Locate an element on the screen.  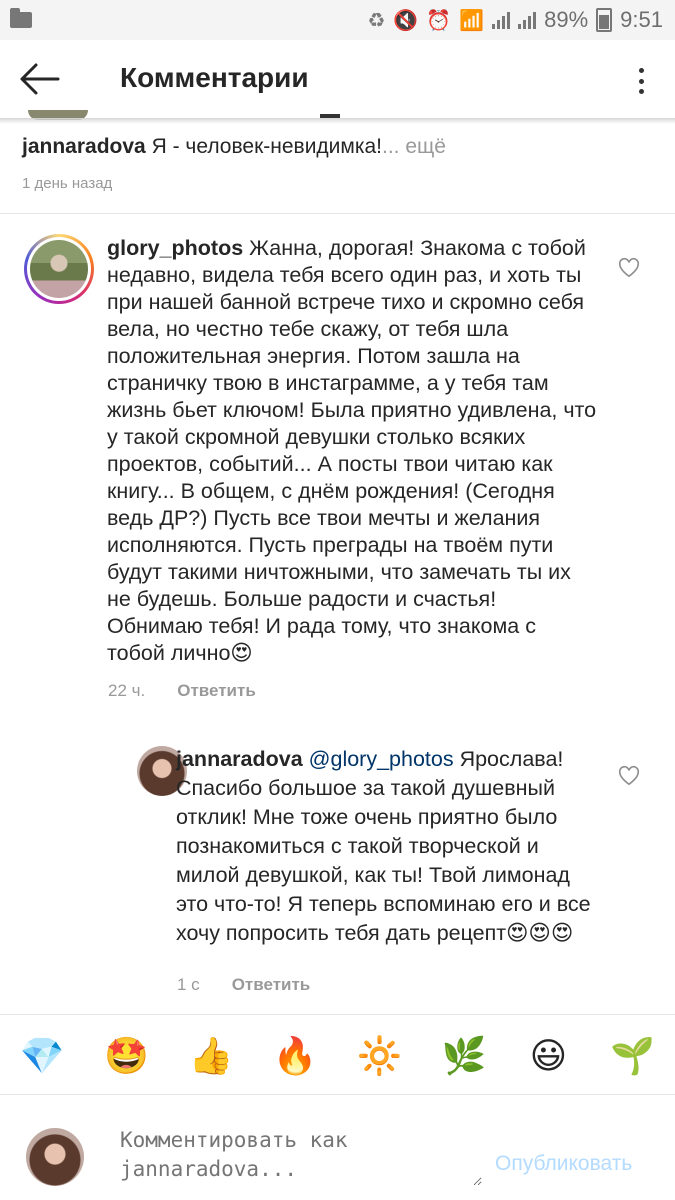
thumbs-up-emoji-button: 👍 is located at coordinates (211, 1057).